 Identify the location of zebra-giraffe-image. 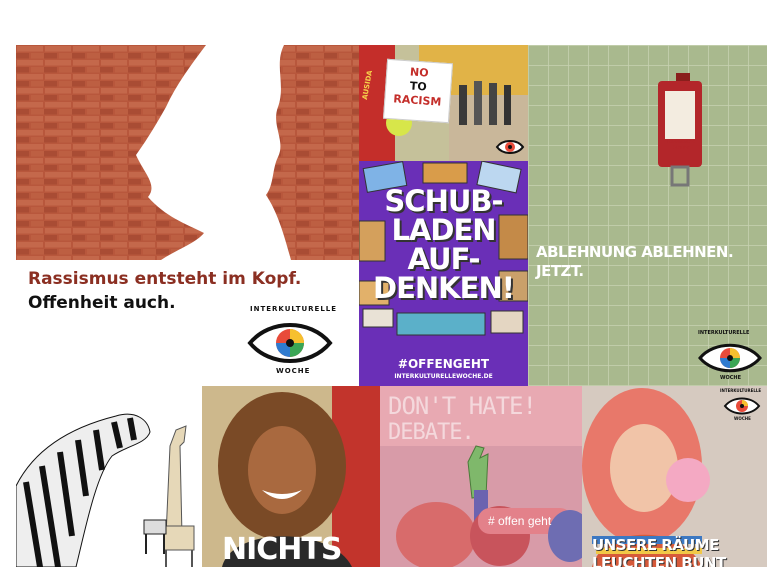
(105, 490).